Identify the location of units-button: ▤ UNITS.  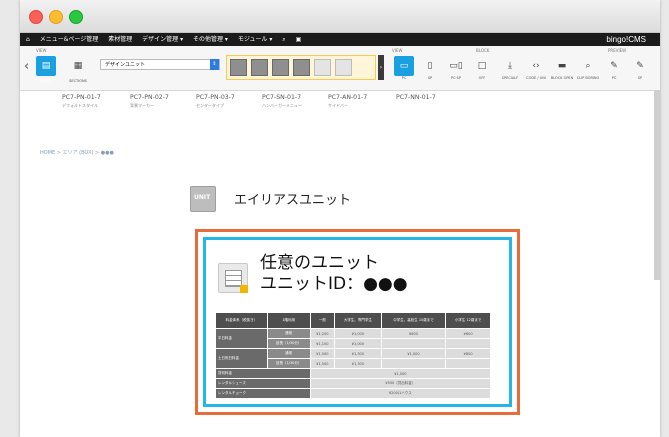
(46, 69).